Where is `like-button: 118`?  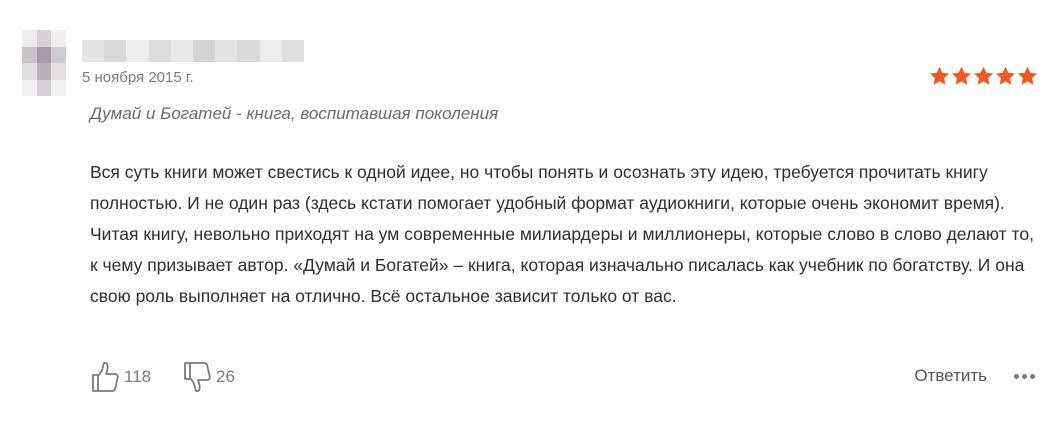 like-button: 118 is located at coordinates (120, 377).